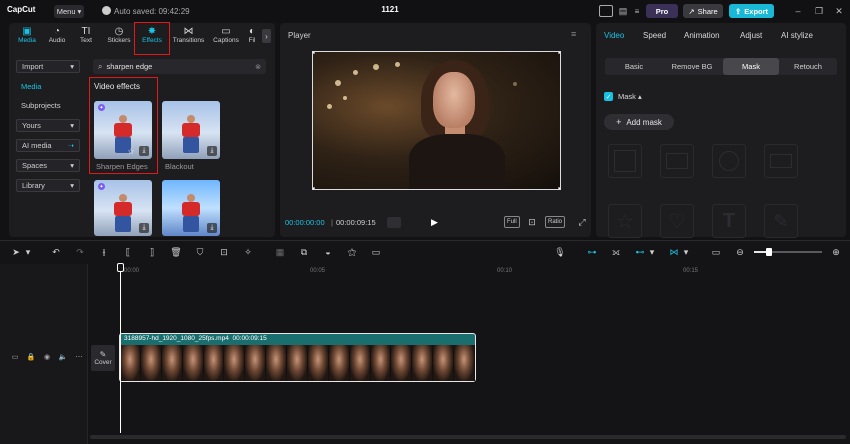  I want to click on mask-circle-icon, so click(729, 161).